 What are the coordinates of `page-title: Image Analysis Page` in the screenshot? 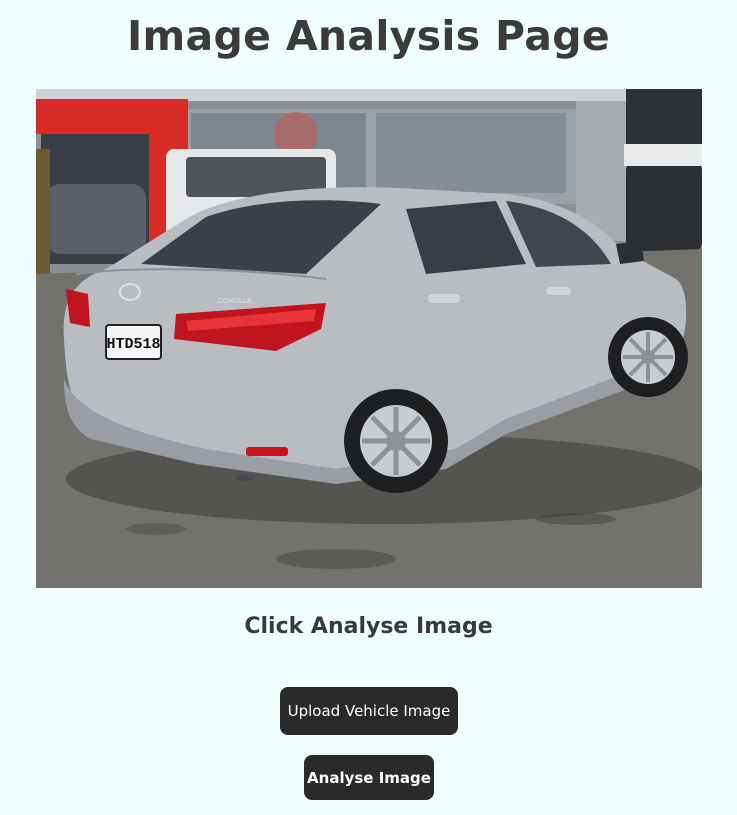 It's located at (368, 36).